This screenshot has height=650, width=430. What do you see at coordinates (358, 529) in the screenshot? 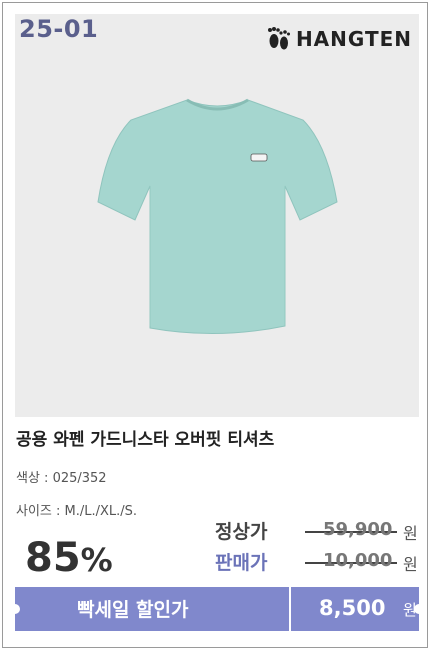
I see `regular-price-value: 59,900` at bounding box center [358, 529].